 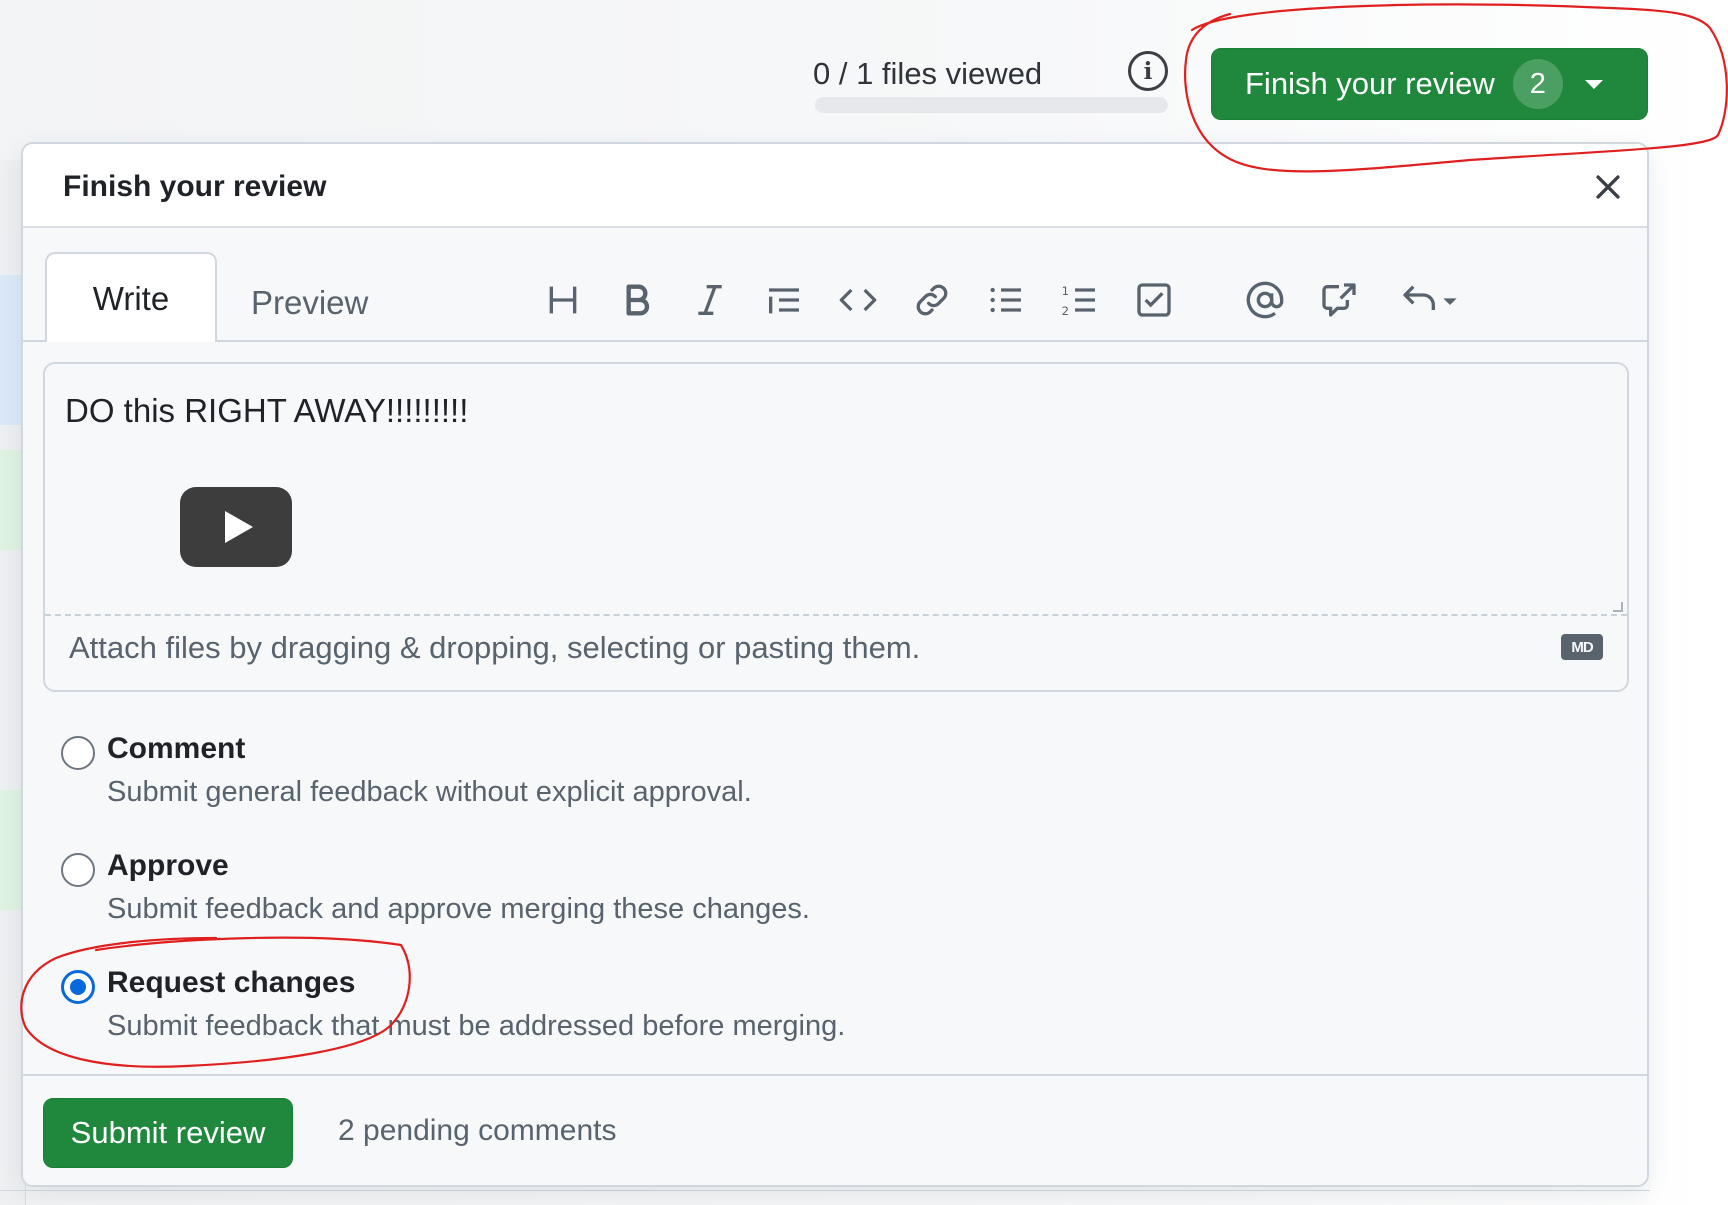 I want to click on mention-icon, so click(x=1265, y=300).